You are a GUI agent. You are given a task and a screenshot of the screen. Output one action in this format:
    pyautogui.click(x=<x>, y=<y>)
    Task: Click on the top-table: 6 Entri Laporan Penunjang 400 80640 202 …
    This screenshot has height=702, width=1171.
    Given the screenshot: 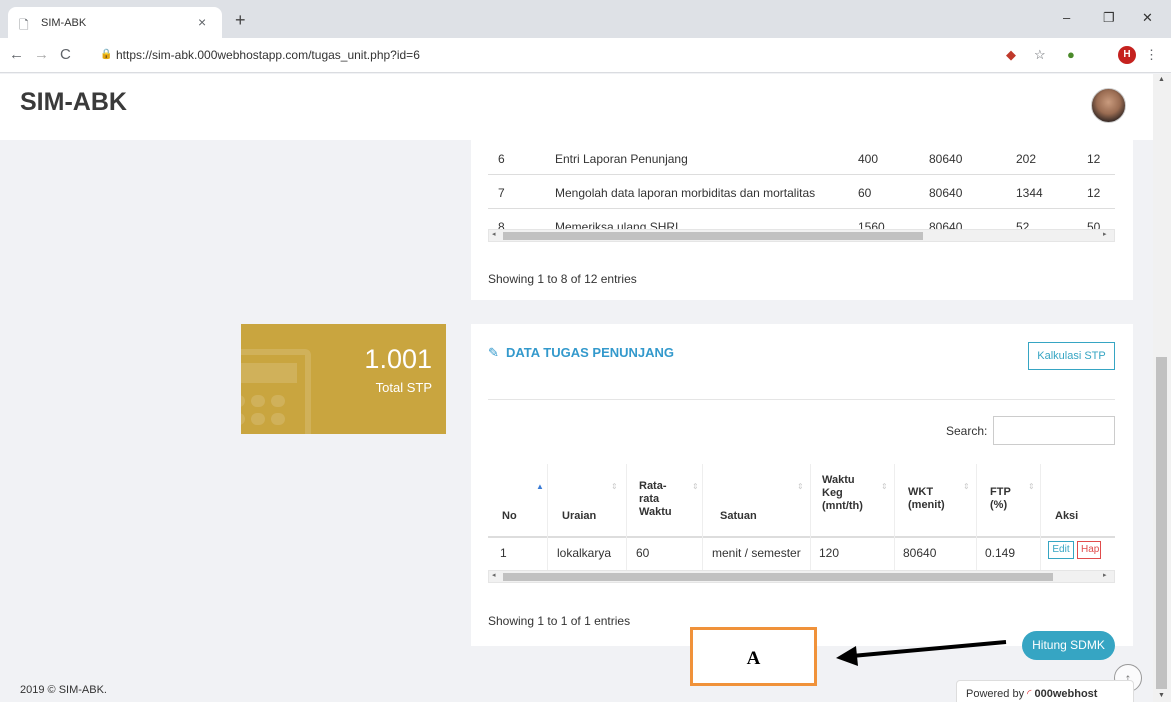 What is the action you would take?
    pyautogui.click(x=801, y=189)
    